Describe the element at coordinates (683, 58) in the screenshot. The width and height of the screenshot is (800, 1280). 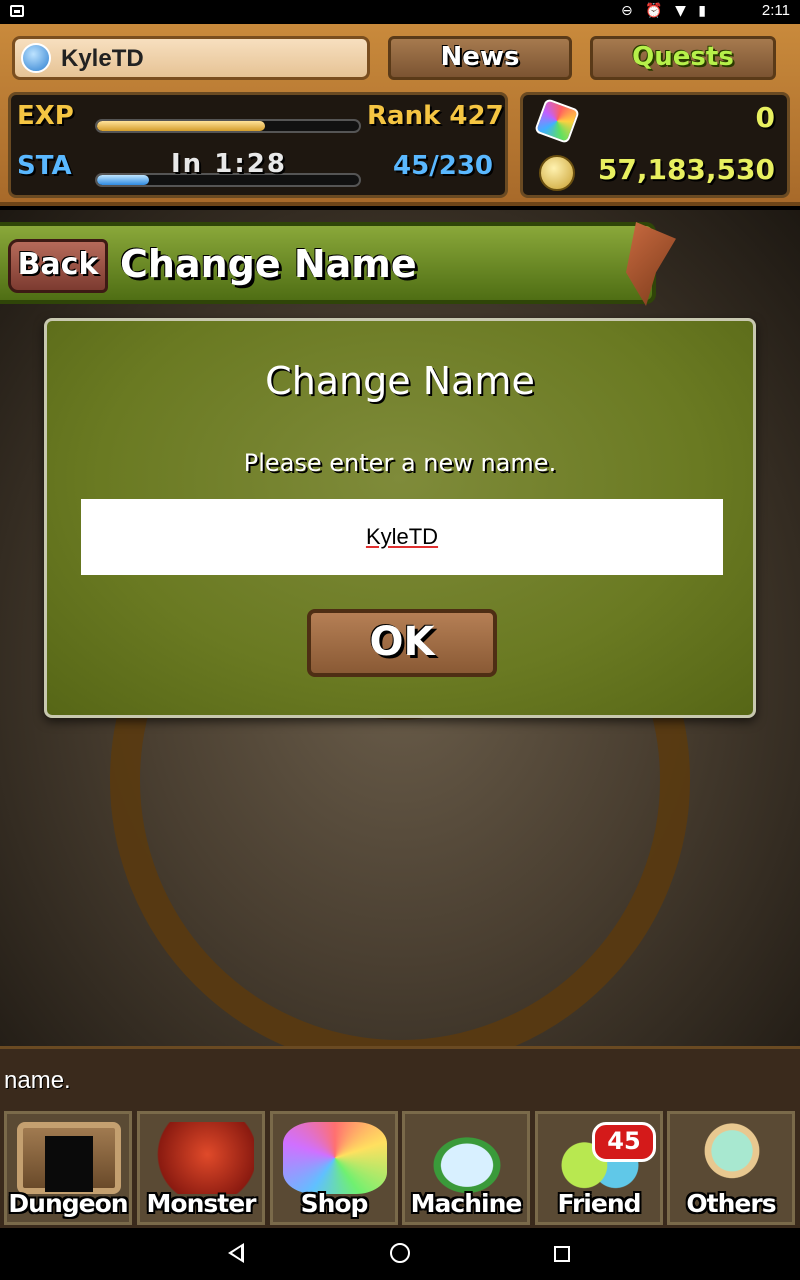
I see `quests-button: Quests` at that location.